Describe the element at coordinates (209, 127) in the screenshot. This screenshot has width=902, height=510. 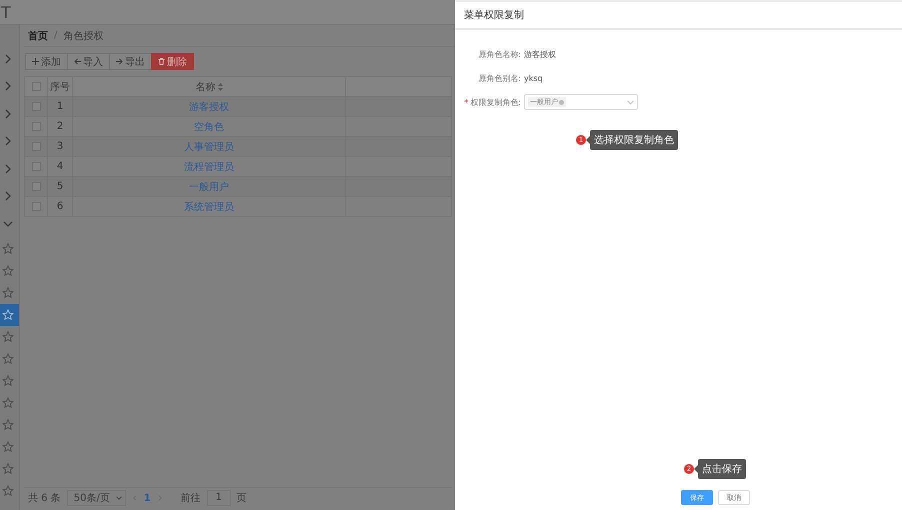
I see `role-name-link: 空角色` at that location.